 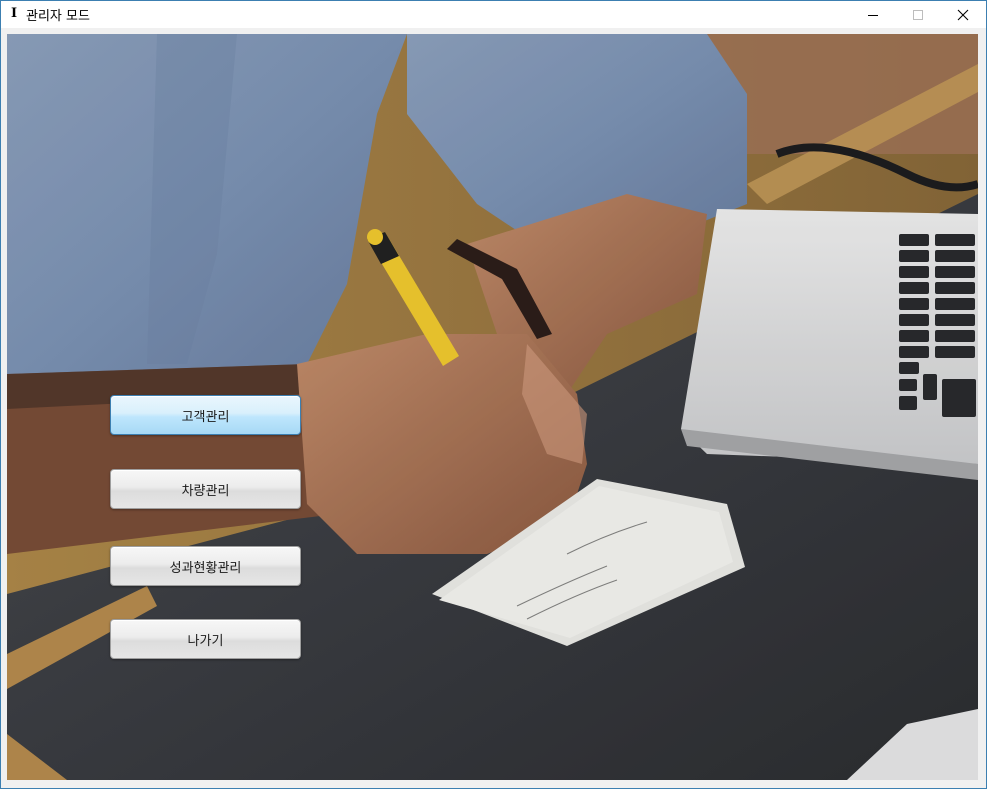 I want to click on customer-management-button: 고객관리, so click(x=205, y=415).